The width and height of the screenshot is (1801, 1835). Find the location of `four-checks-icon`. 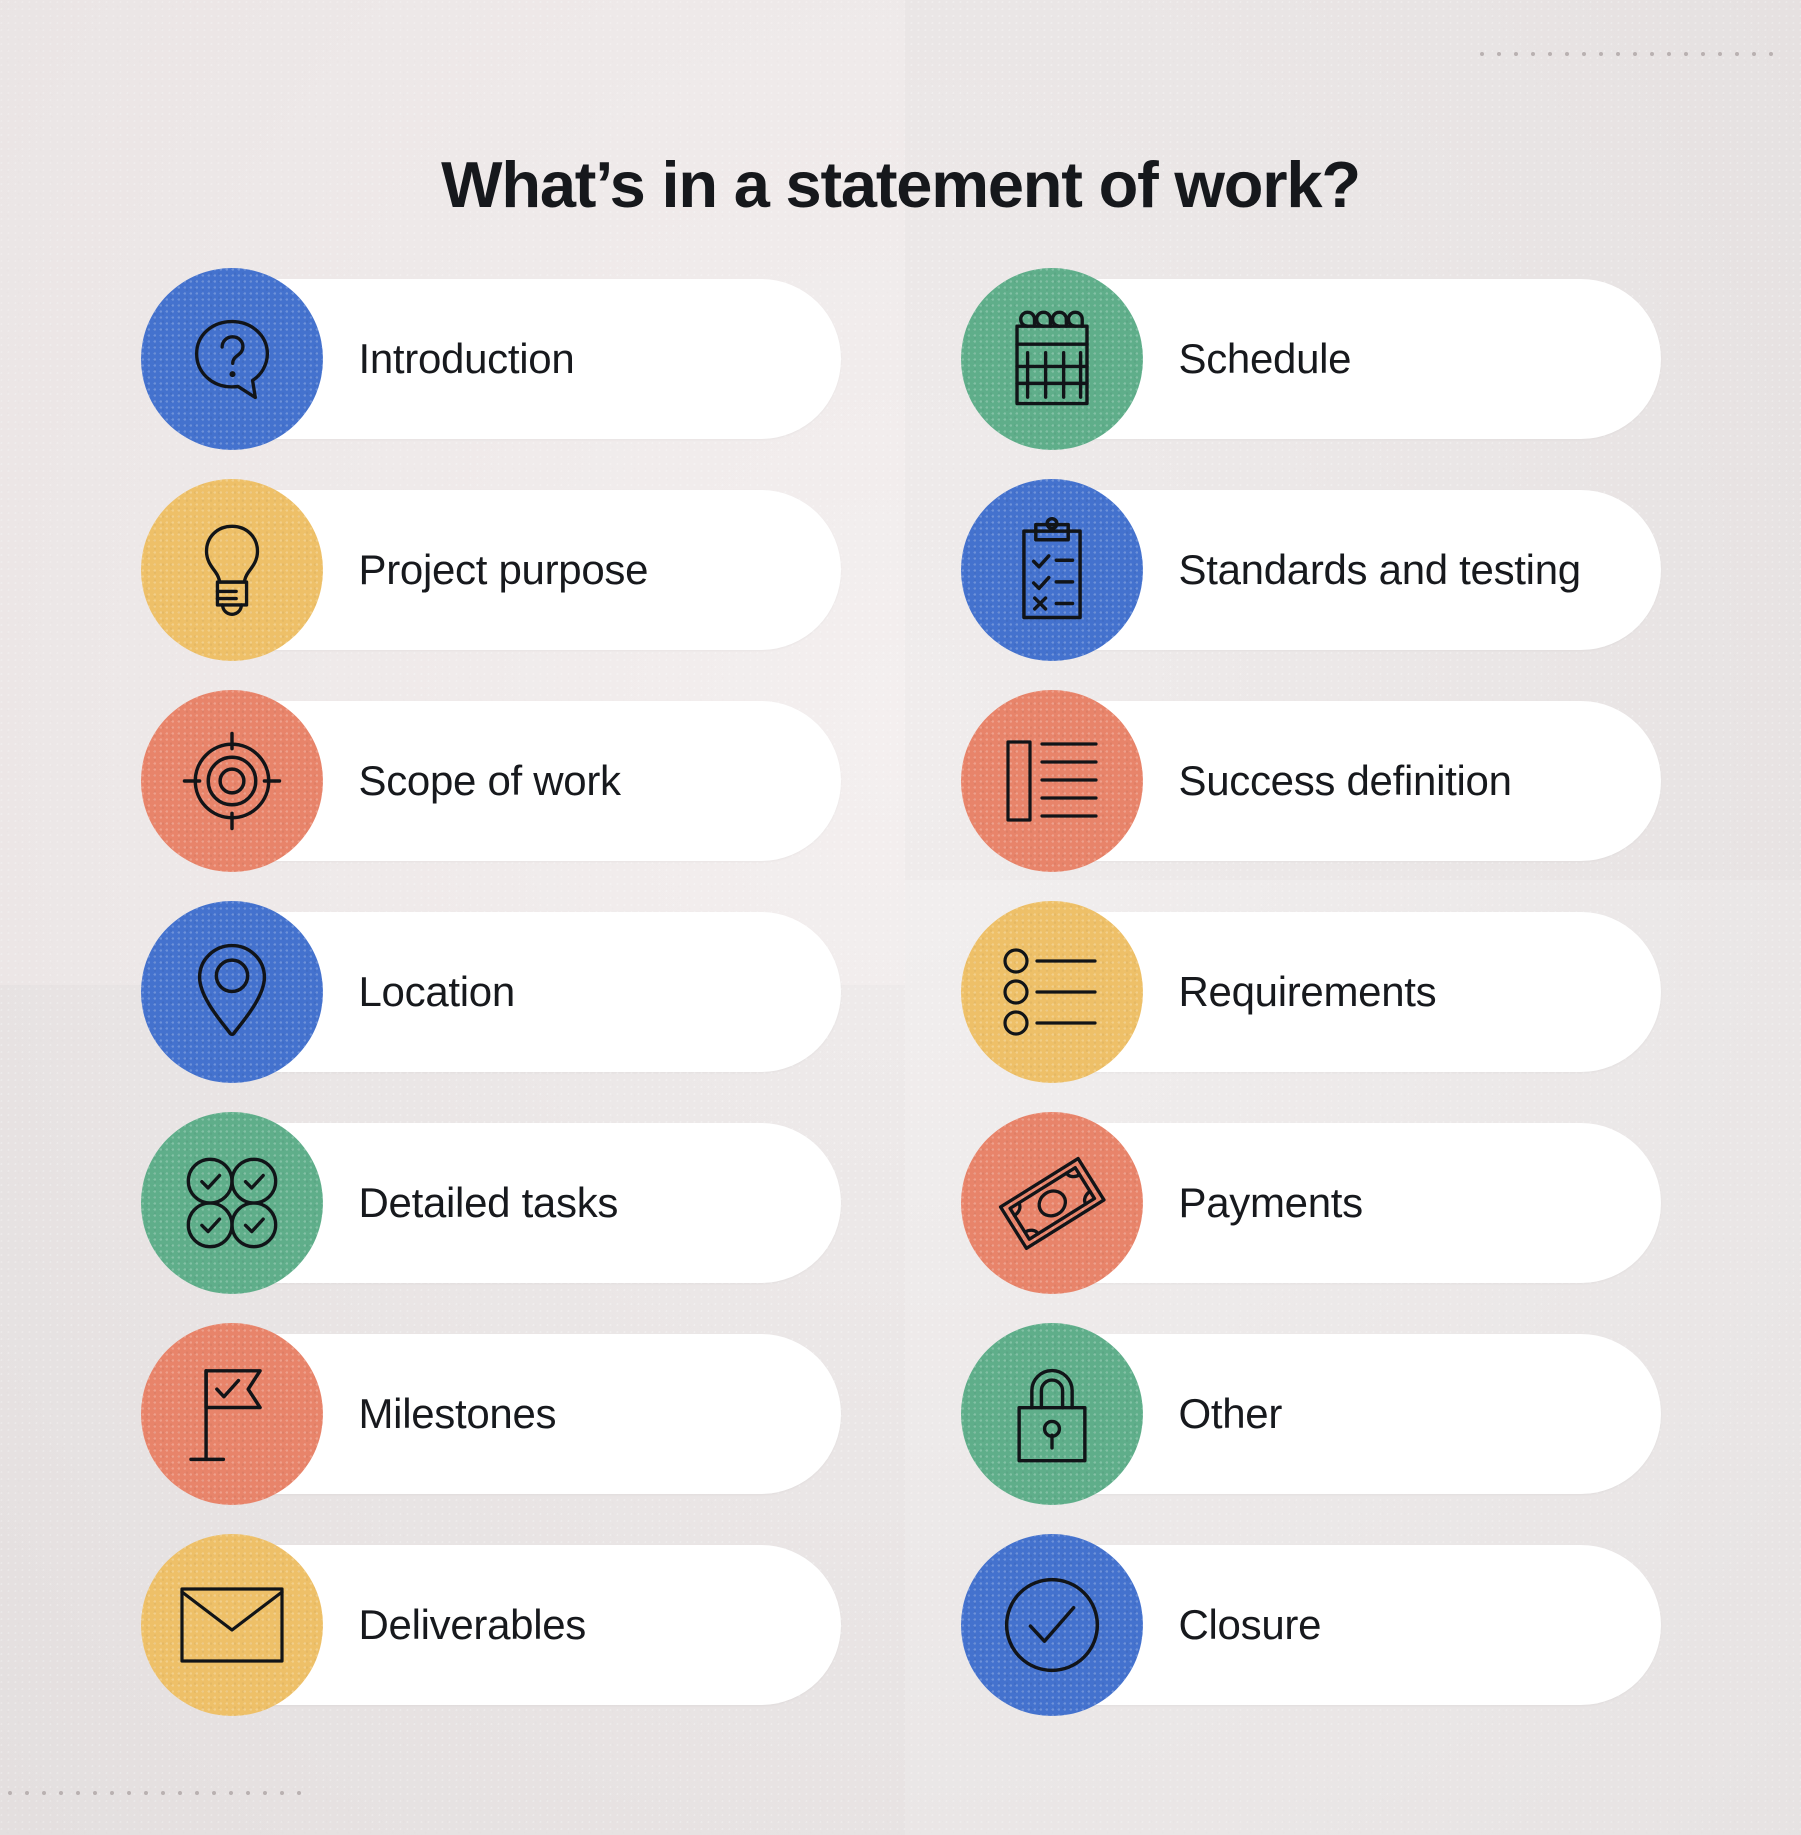

four-checks-icon is located at coordinates (231, 1203).